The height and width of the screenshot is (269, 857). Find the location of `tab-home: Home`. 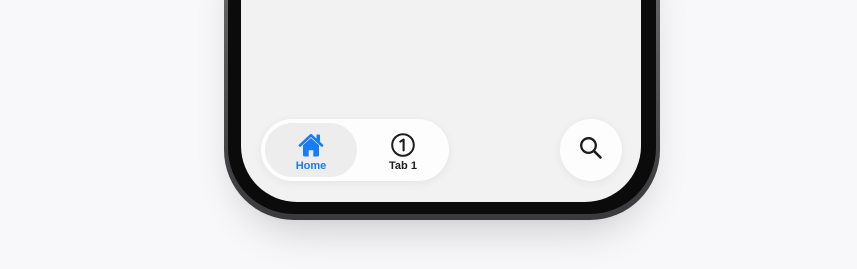

tab-home: Home is located at coordinates (311, 150).